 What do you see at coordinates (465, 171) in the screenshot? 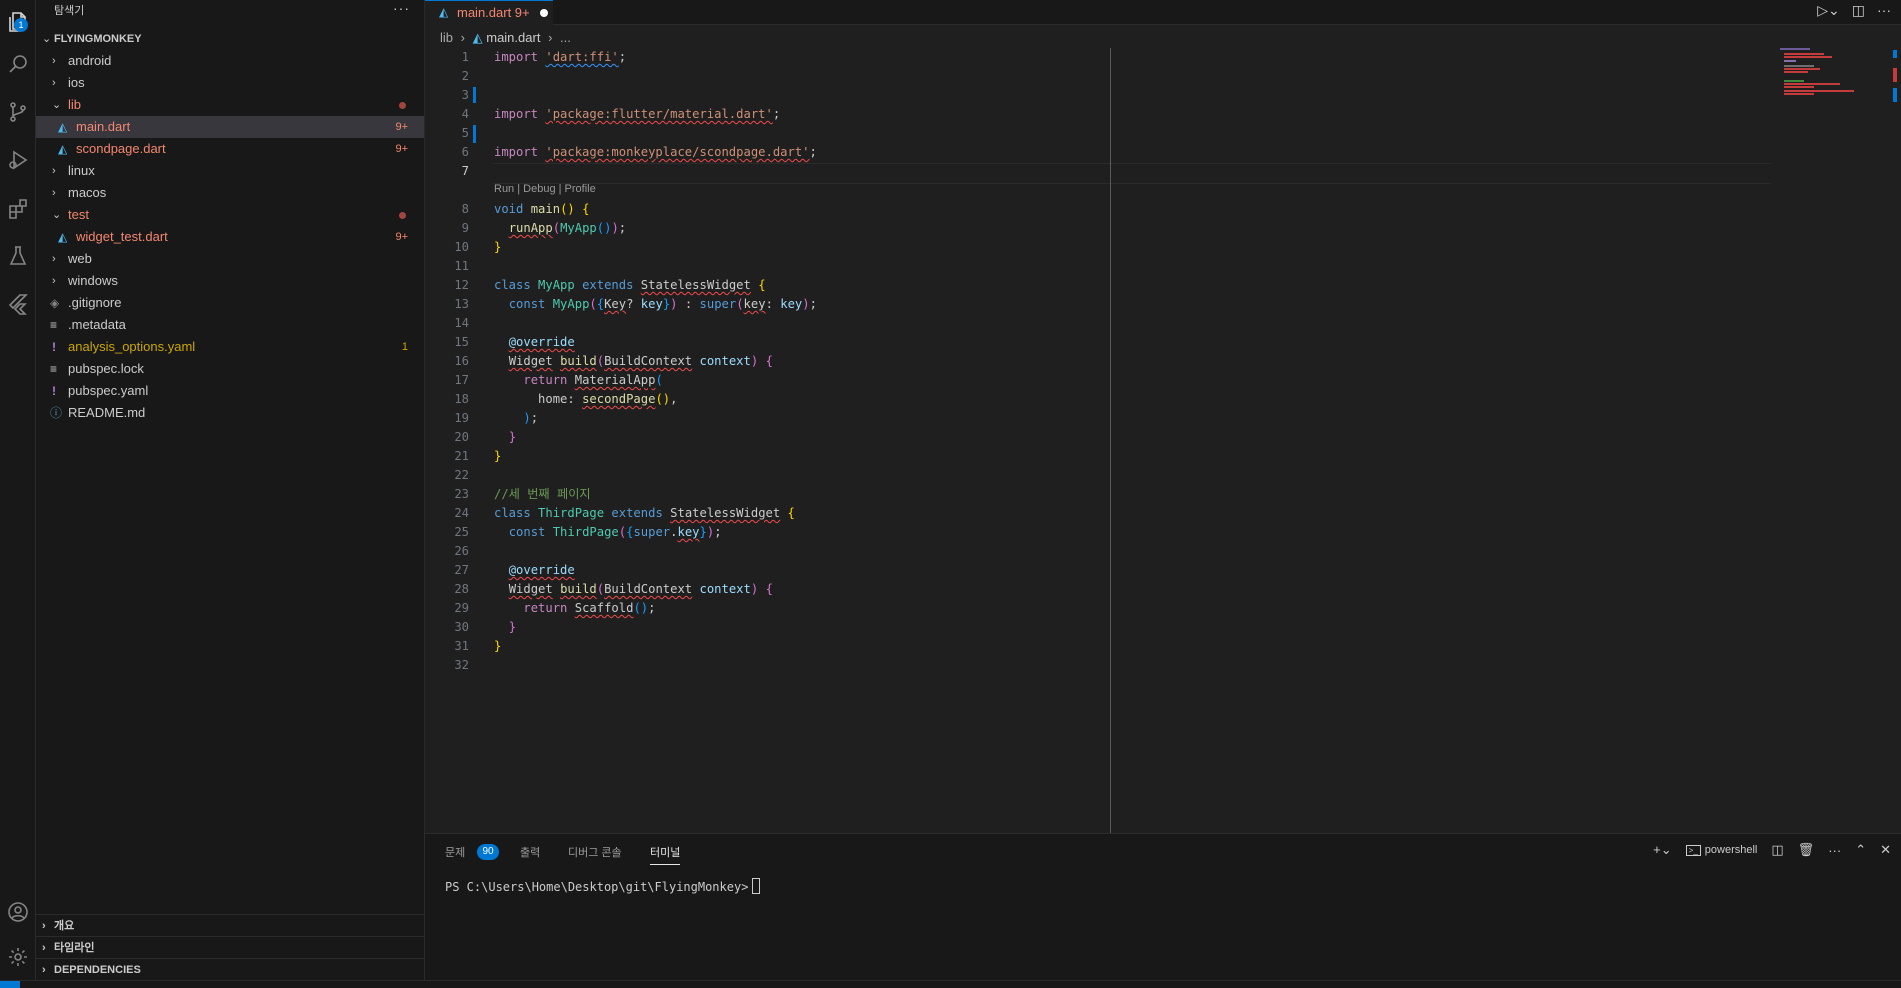
I see `line-number: 7` at bounding box center [465, 171].